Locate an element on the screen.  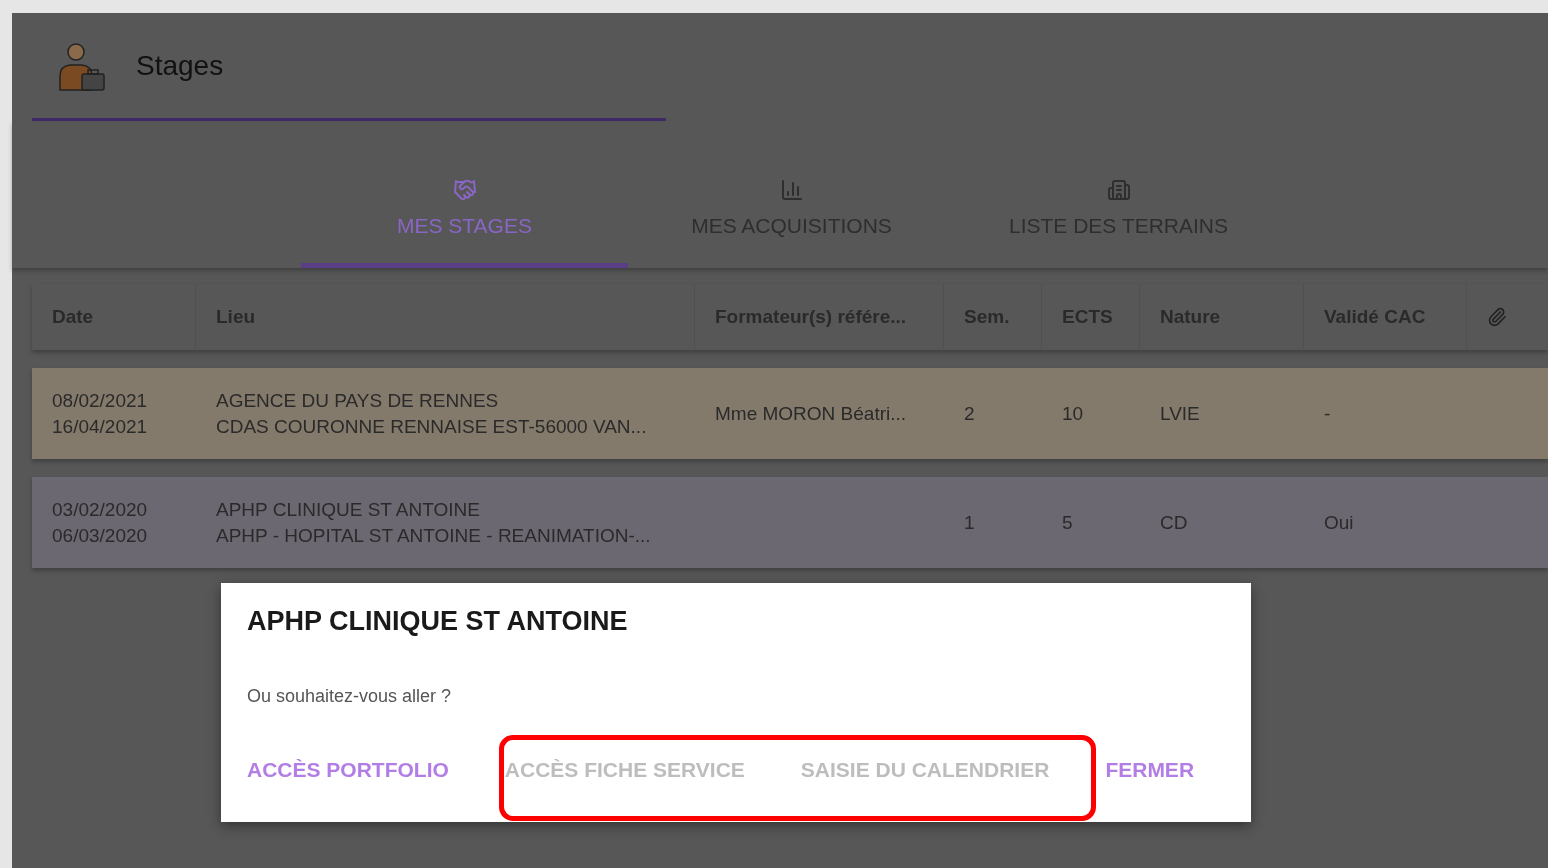
table-cell-text: 08/02/2021 16/04/2021 is located at coordinates (100, 413).